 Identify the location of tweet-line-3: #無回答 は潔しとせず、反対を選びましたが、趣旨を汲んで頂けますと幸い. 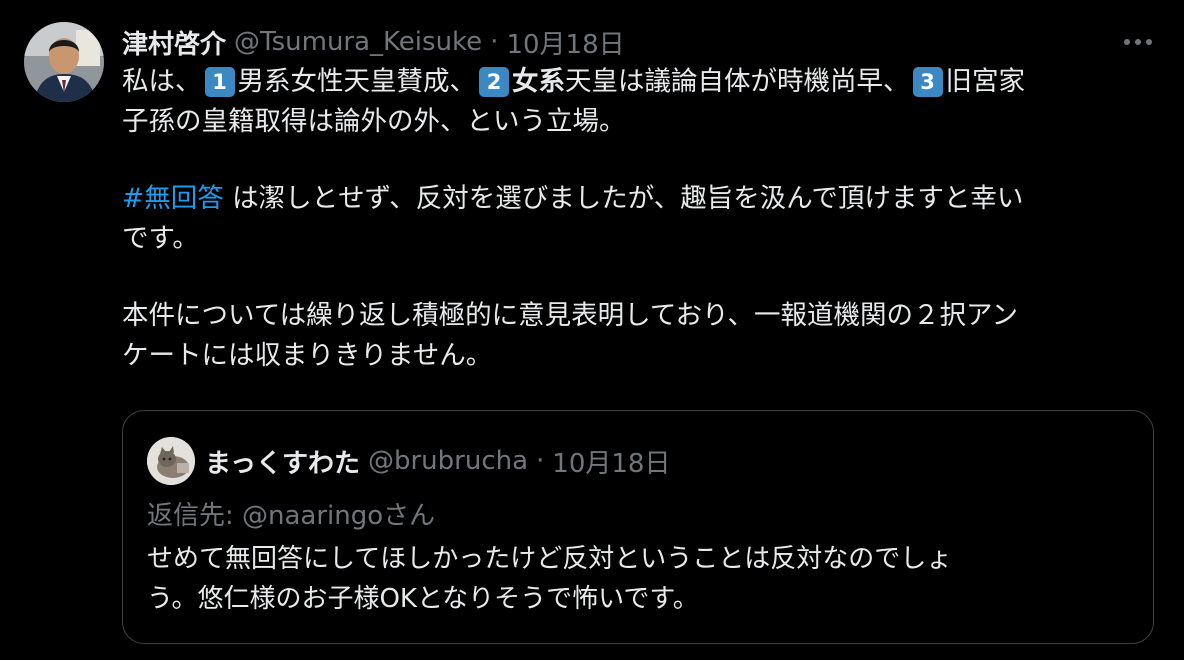
(573, 198).